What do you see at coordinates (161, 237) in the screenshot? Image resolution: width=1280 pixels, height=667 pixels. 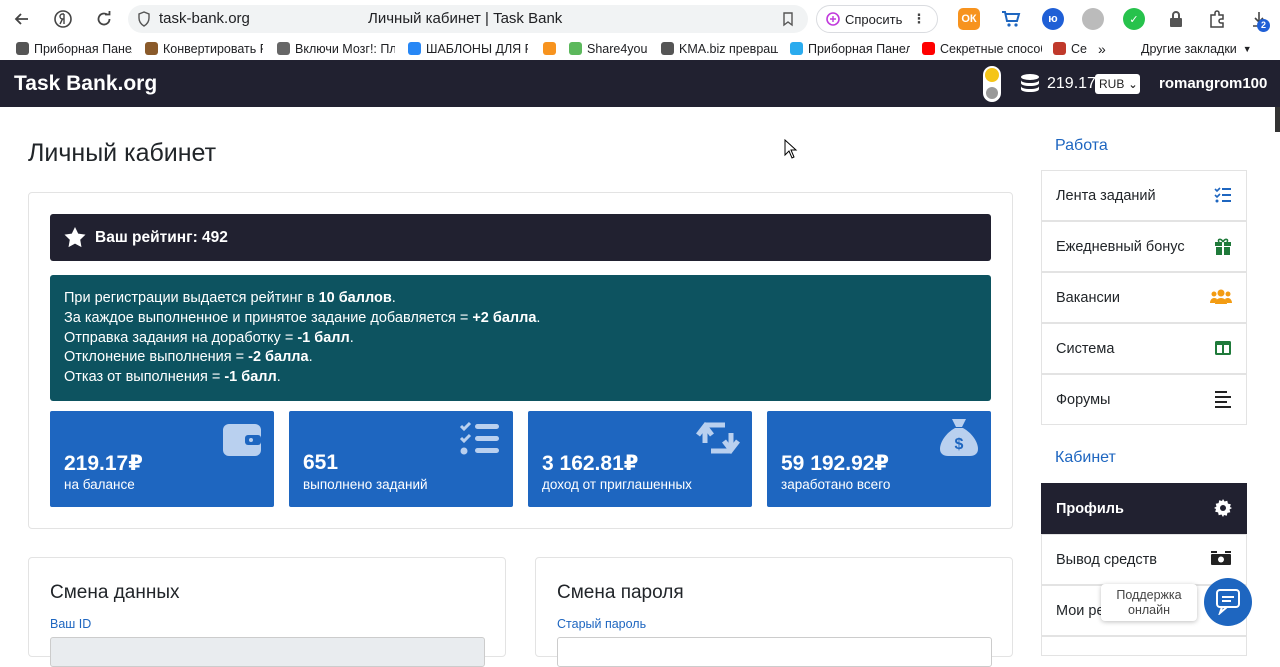 I see `rating-text: Ваш рейтинг: 492` at bounding box center [161, 237].